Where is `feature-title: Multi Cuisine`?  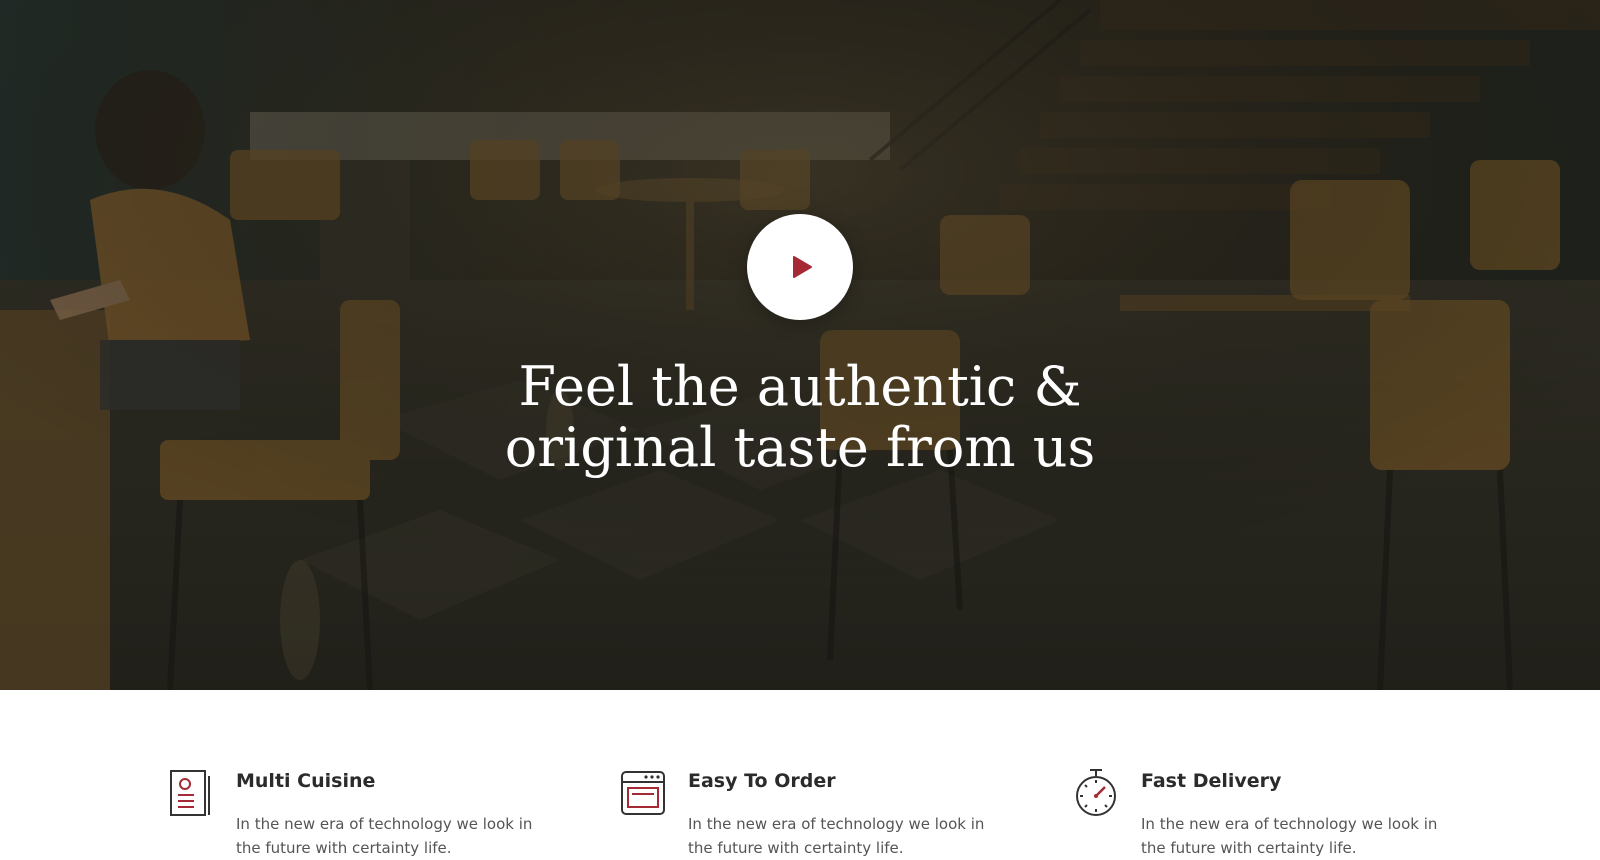 feature-title: Multi Cuisine is located at coordinates (306, 781).